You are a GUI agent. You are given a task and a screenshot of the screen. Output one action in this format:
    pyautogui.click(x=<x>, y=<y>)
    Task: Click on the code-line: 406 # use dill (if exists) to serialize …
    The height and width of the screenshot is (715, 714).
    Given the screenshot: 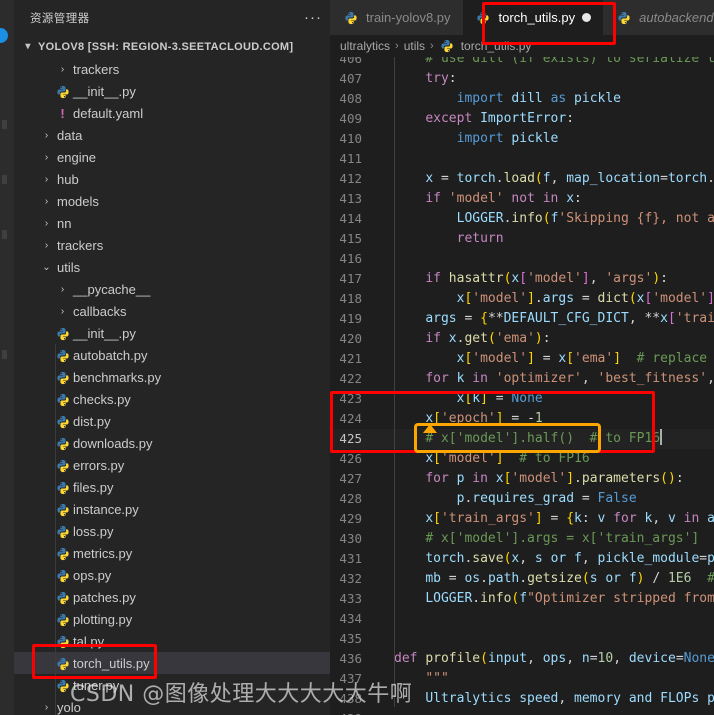 What is the action you would take?
    pyautogui.click(x=522, y=63)
    